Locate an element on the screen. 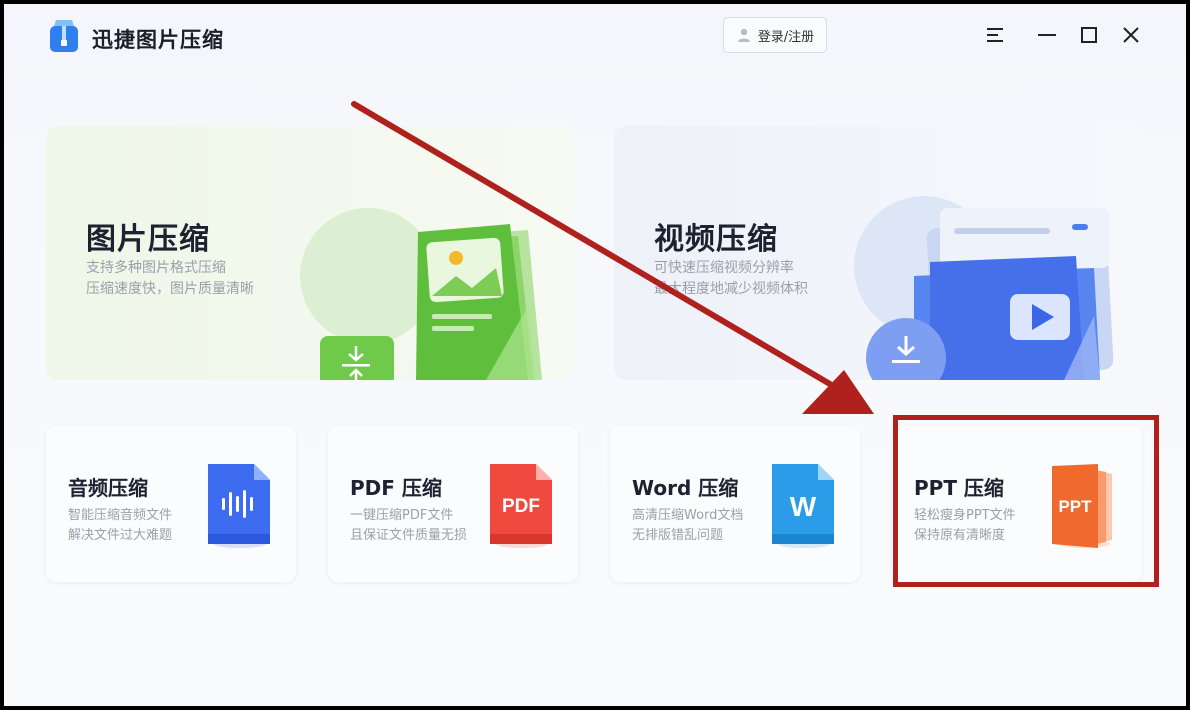  word-compress-title: Word 压缩 is located at coordinates (685, 488).